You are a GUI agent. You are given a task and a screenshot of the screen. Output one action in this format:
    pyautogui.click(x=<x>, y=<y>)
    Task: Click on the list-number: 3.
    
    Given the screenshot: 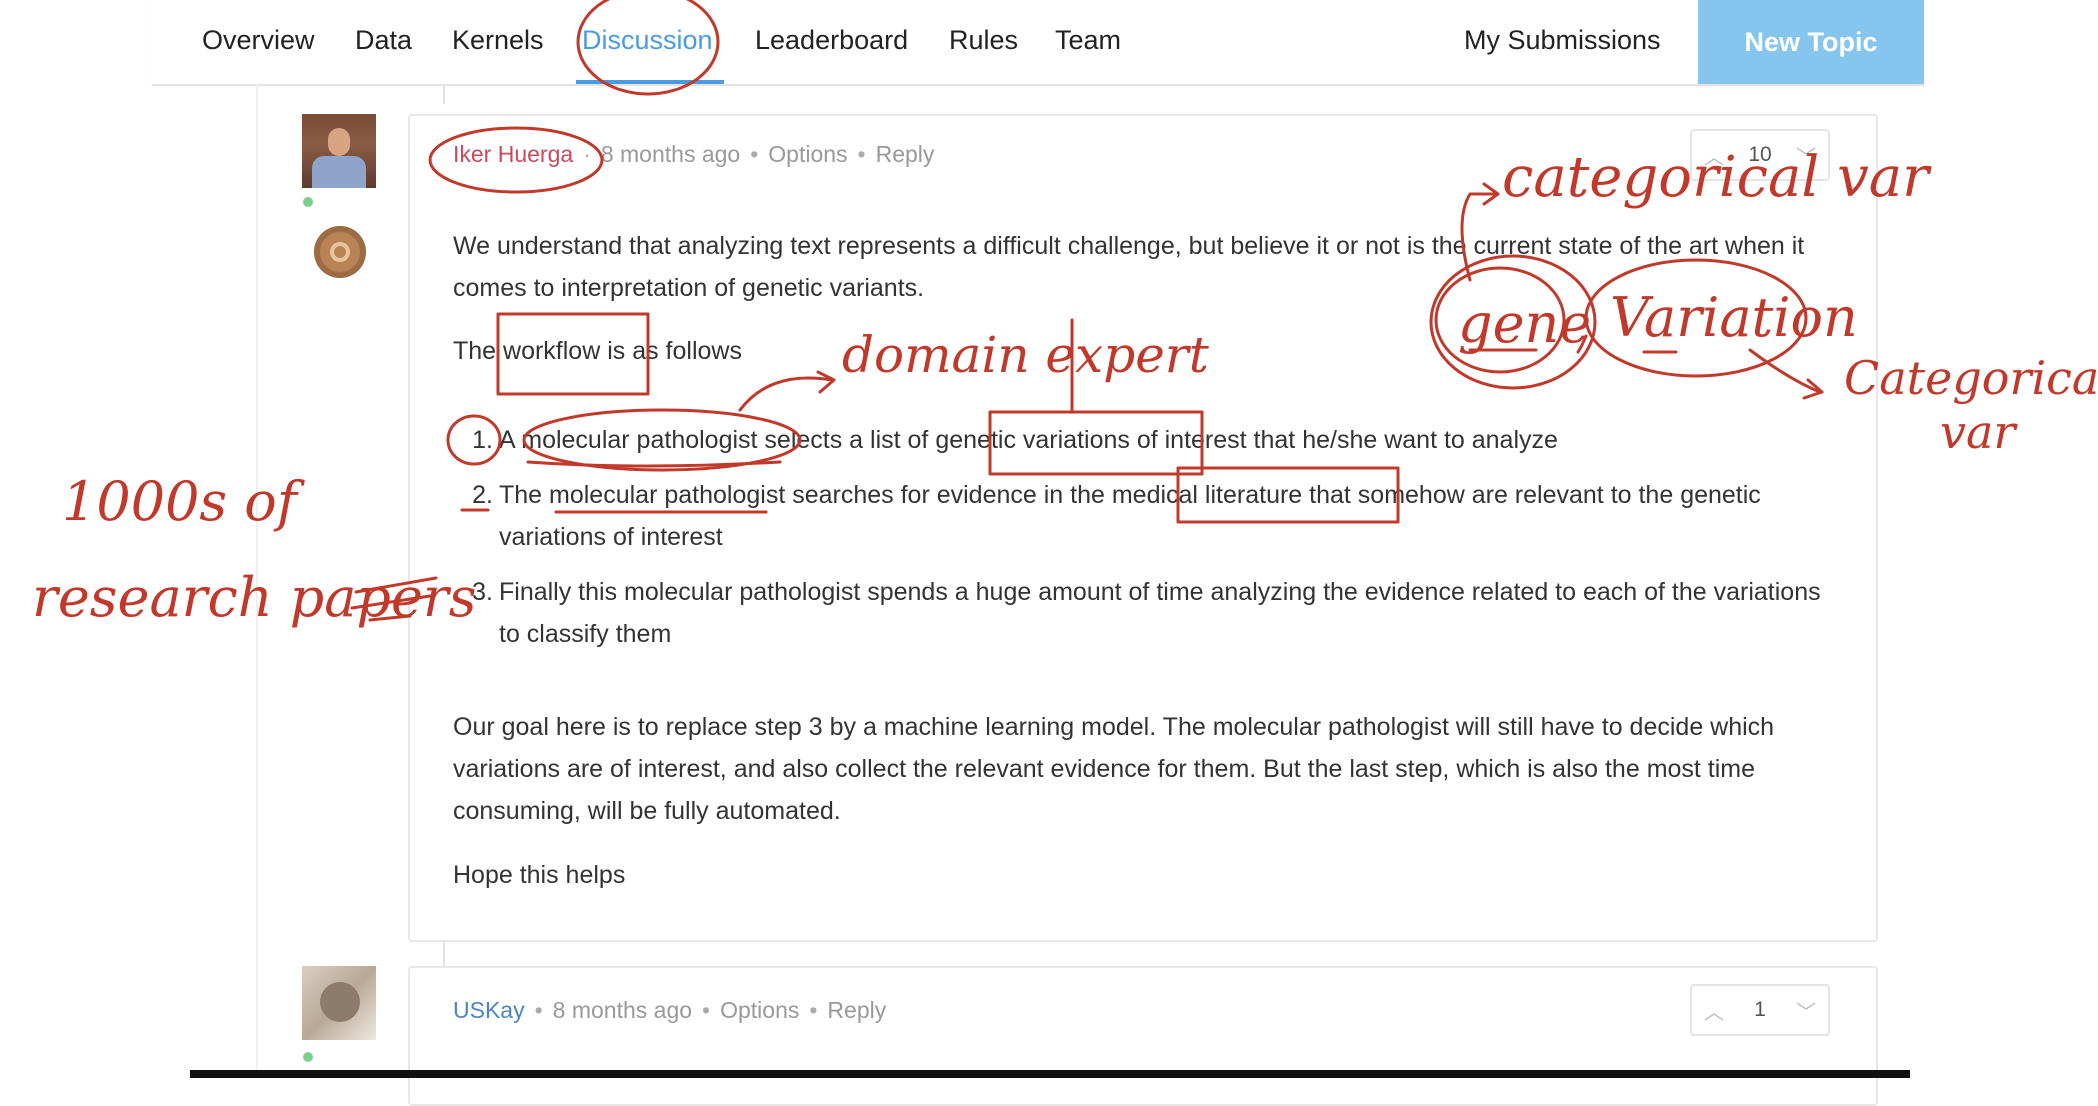 What is the action you would take?
    pyautogui.click(x=482, y=592)
    